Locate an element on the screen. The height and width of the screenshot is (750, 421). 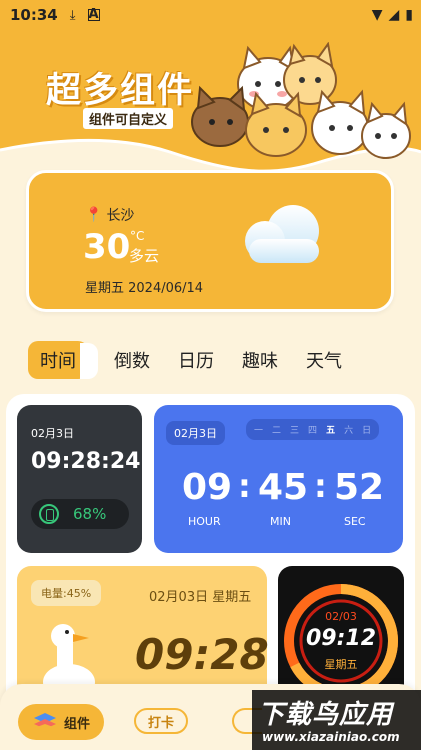
download-icon: ⤓ is located at coordinates (72, 15).